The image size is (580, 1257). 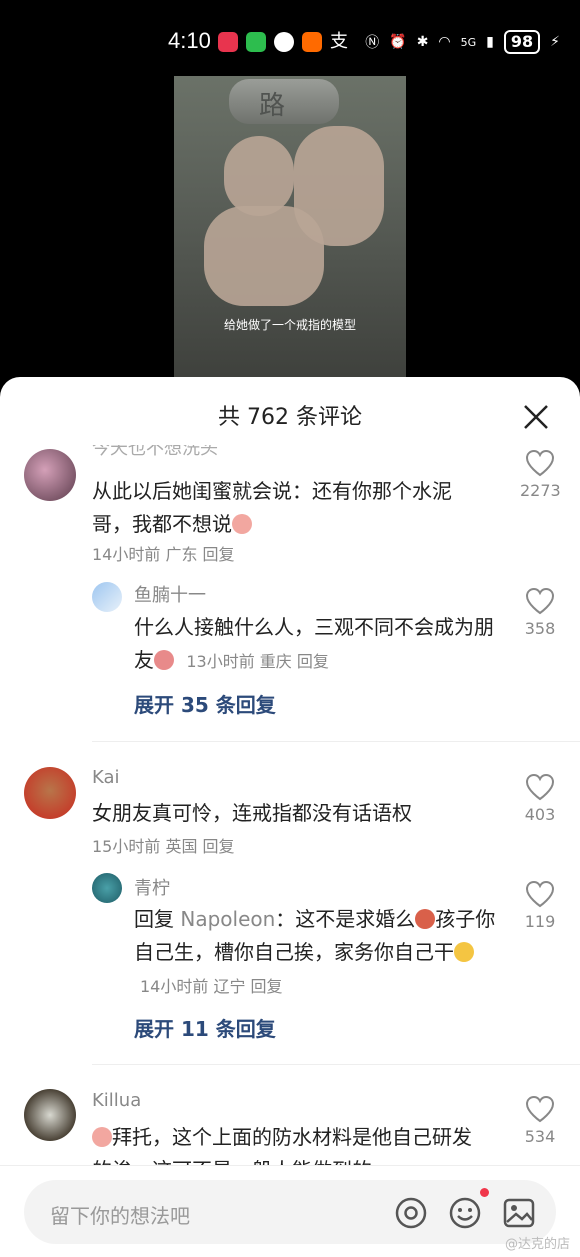 What do you see at coordinates (465, 1213) in the screenshot?
I see `emoji-icon` at bounding box center [465, 1213].